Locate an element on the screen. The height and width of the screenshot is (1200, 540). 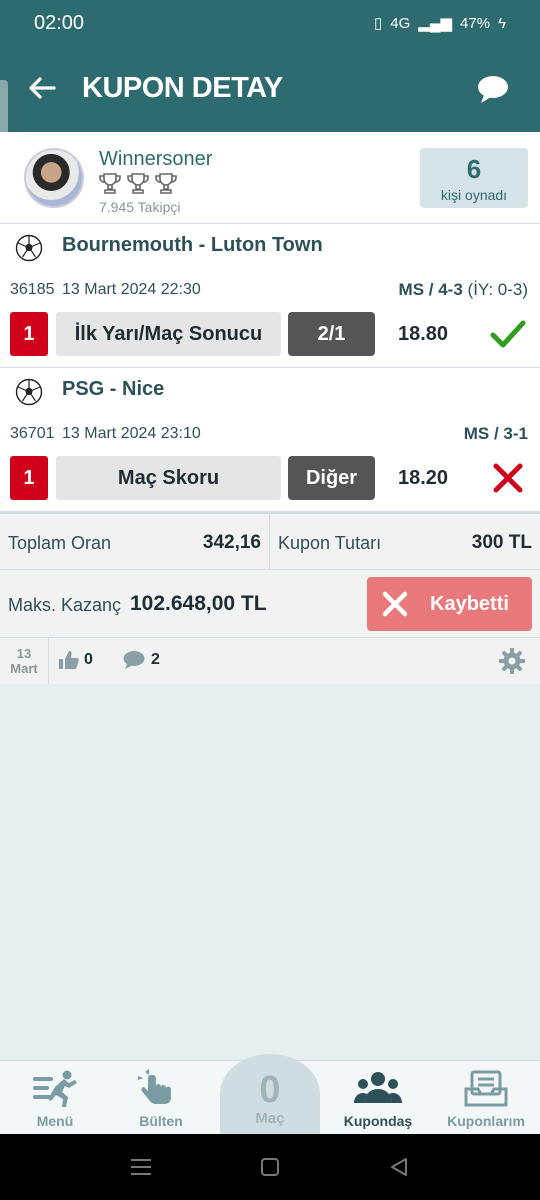
back-triangle-icon is located at coordinates (399, 1167).